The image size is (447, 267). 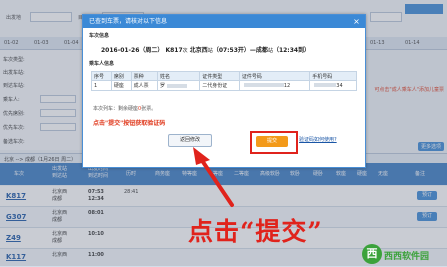 What do you see at coordinates (231, 50) in the screenshot?
I see `trip-dep: （07:53开）` at bounding box center [231, 50].